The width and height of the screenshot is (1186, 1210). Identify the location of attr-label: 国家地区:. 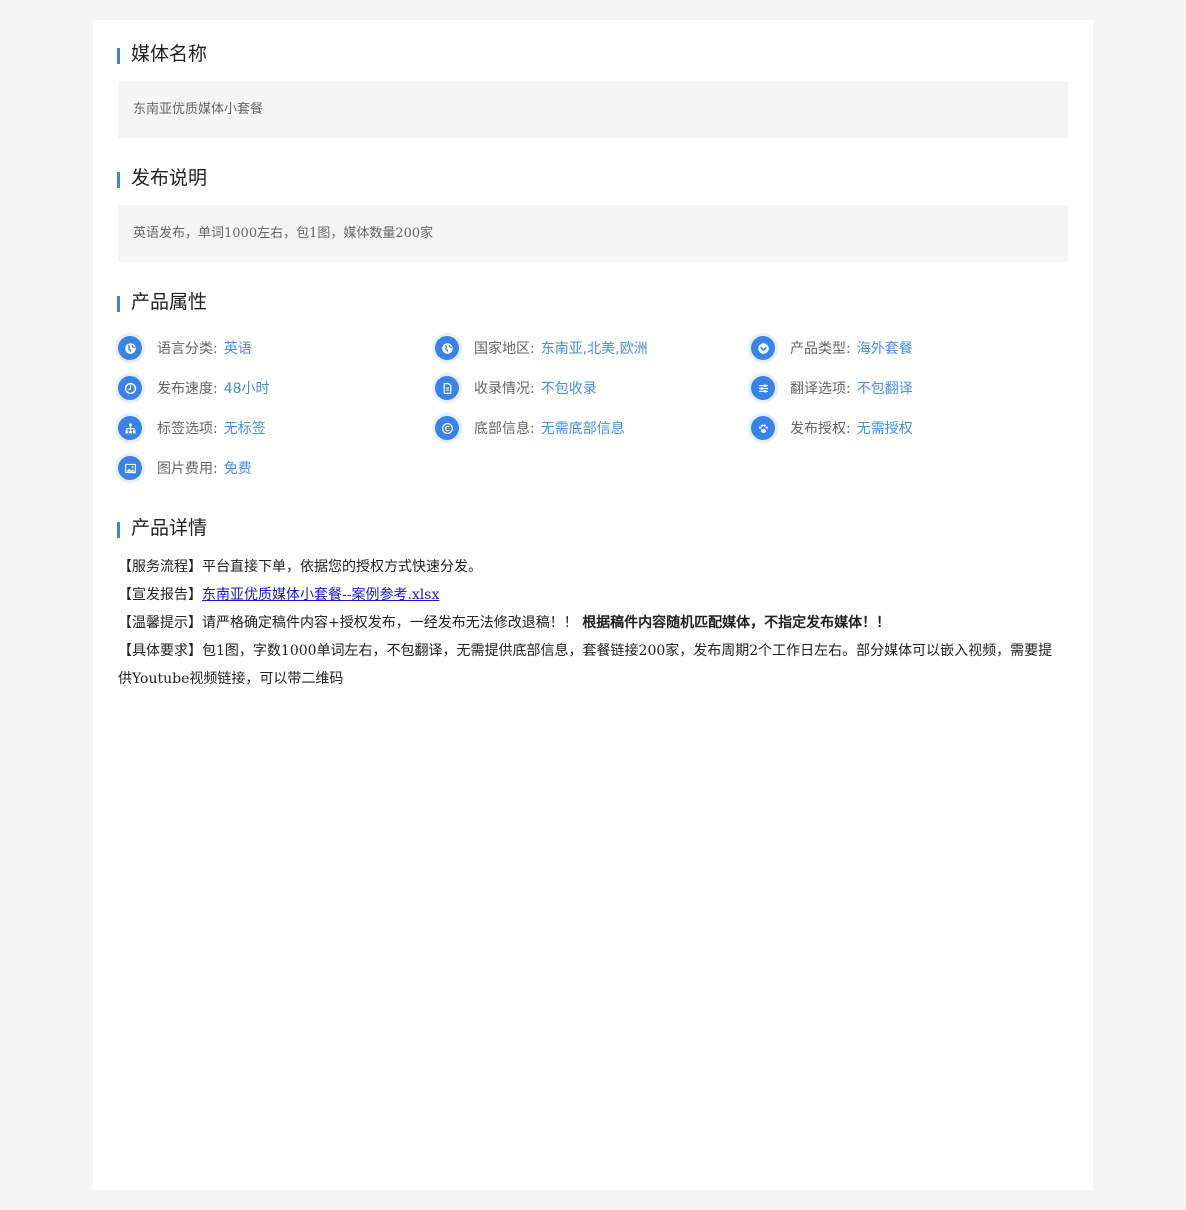
(504, 349).